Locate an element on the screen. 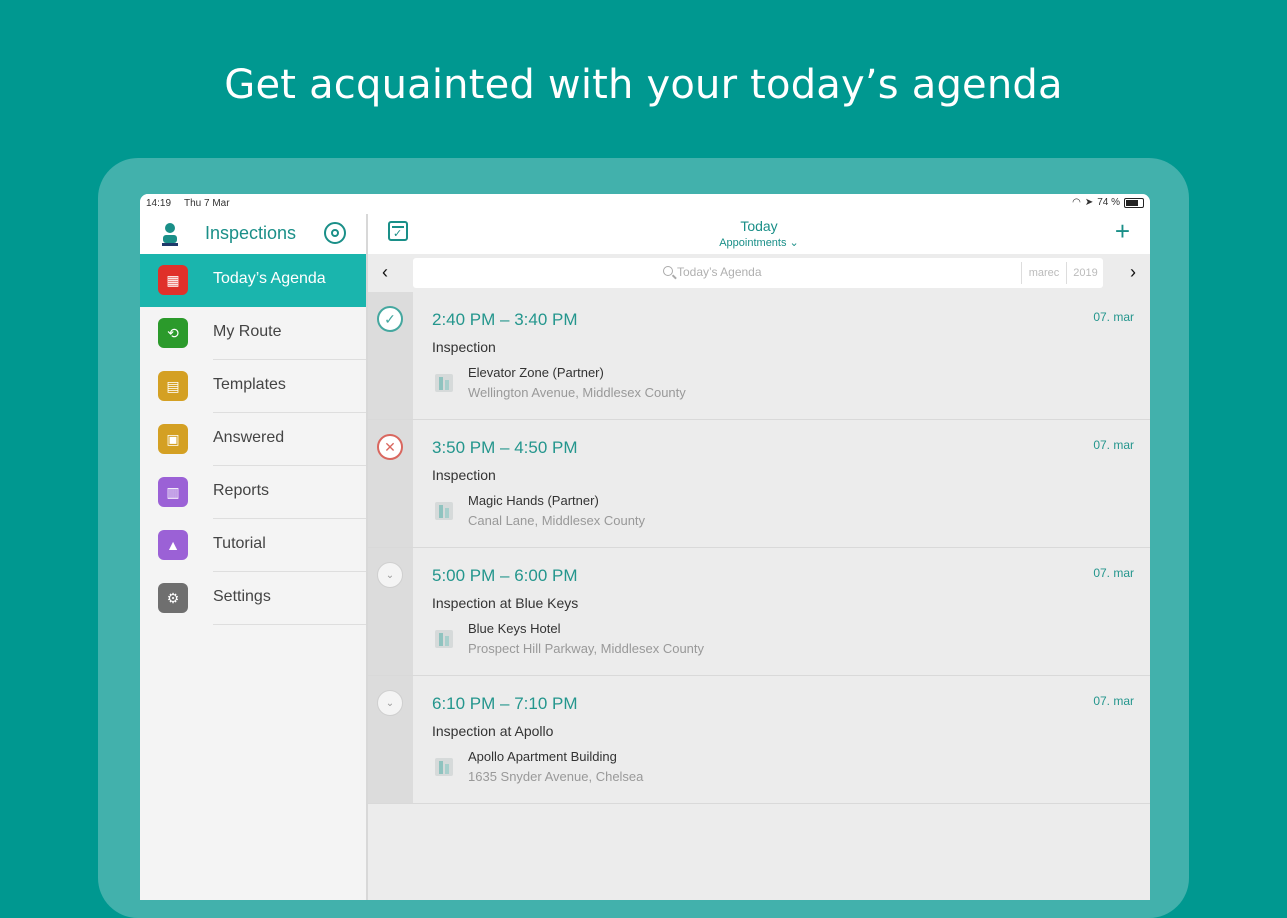  location-icon: ➤ is located at coordinates (1089, 202).